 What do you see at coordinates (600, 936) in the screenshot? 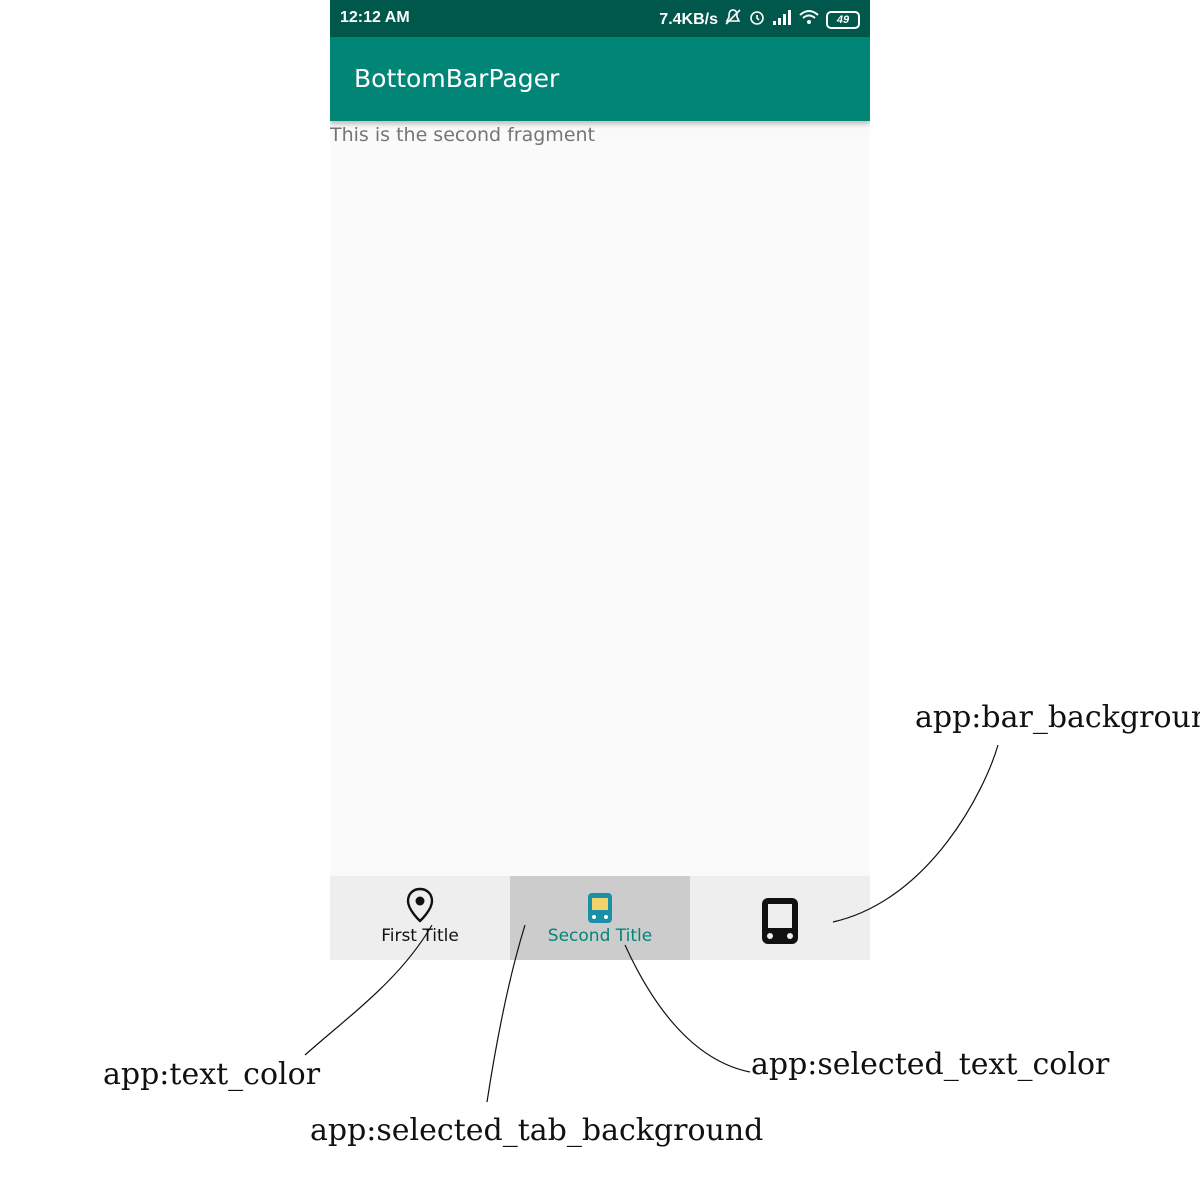
I see `tab-second-label: Second Title` at bounding box center [600, 936].